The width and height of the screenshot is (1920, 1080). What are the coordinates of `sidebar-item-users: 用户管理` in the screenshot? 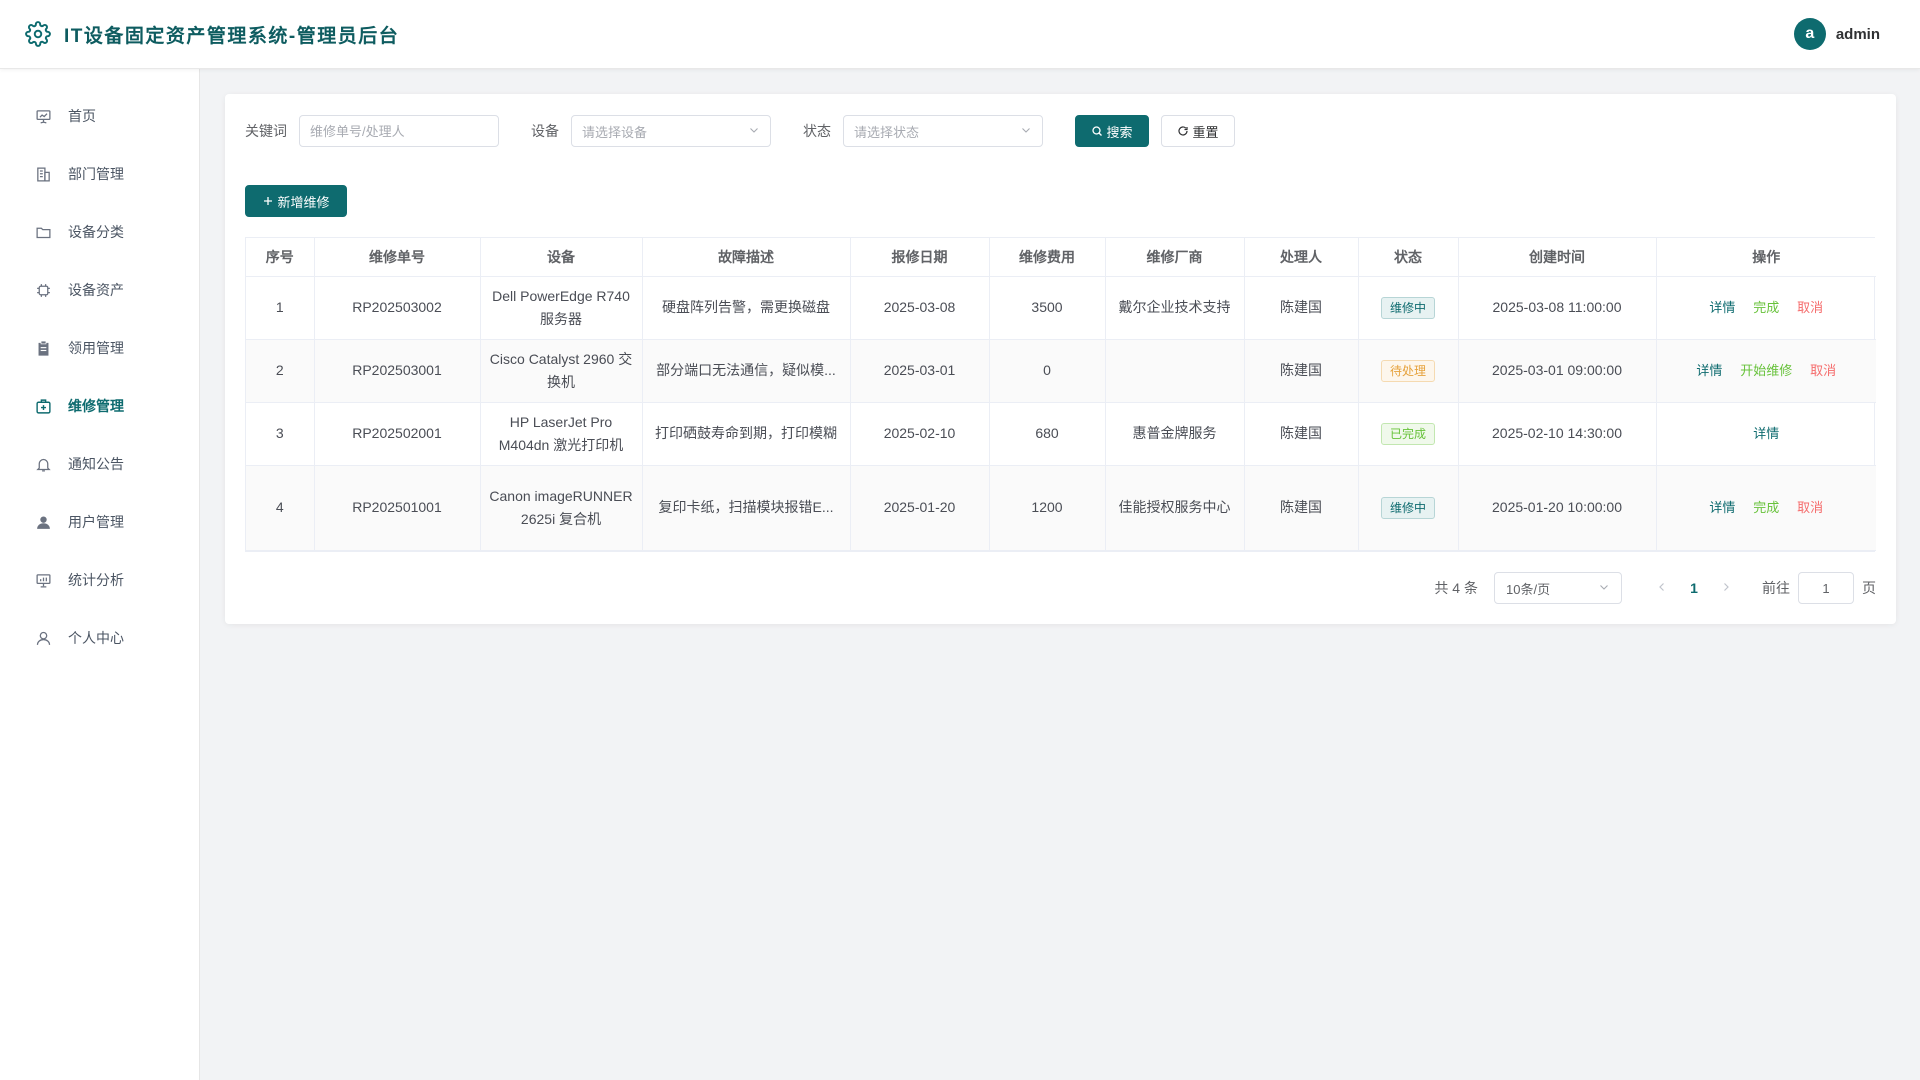 It's located at (99, 522).